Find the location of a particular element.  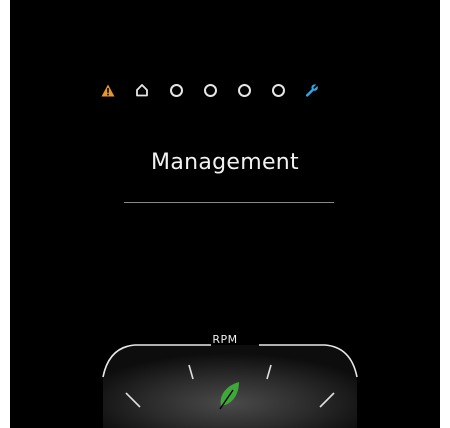

home-icon is located at coordinates (142, 90).